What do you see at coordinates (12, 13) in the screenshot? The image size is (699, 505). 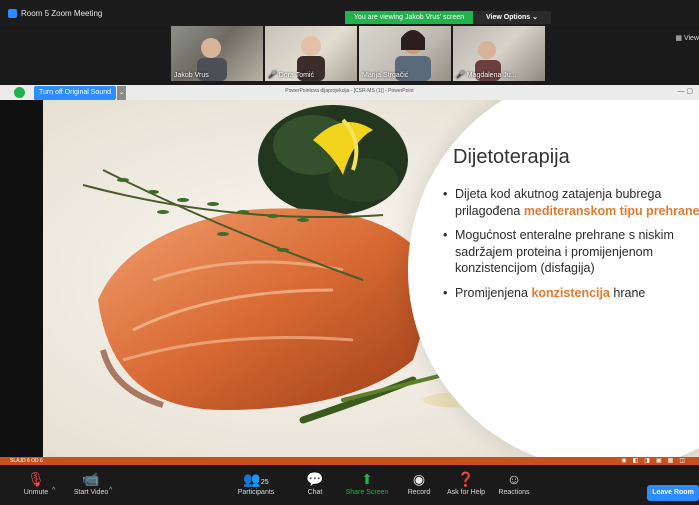 I see `zoom-logo-icon` at bounding box center [12, 13].